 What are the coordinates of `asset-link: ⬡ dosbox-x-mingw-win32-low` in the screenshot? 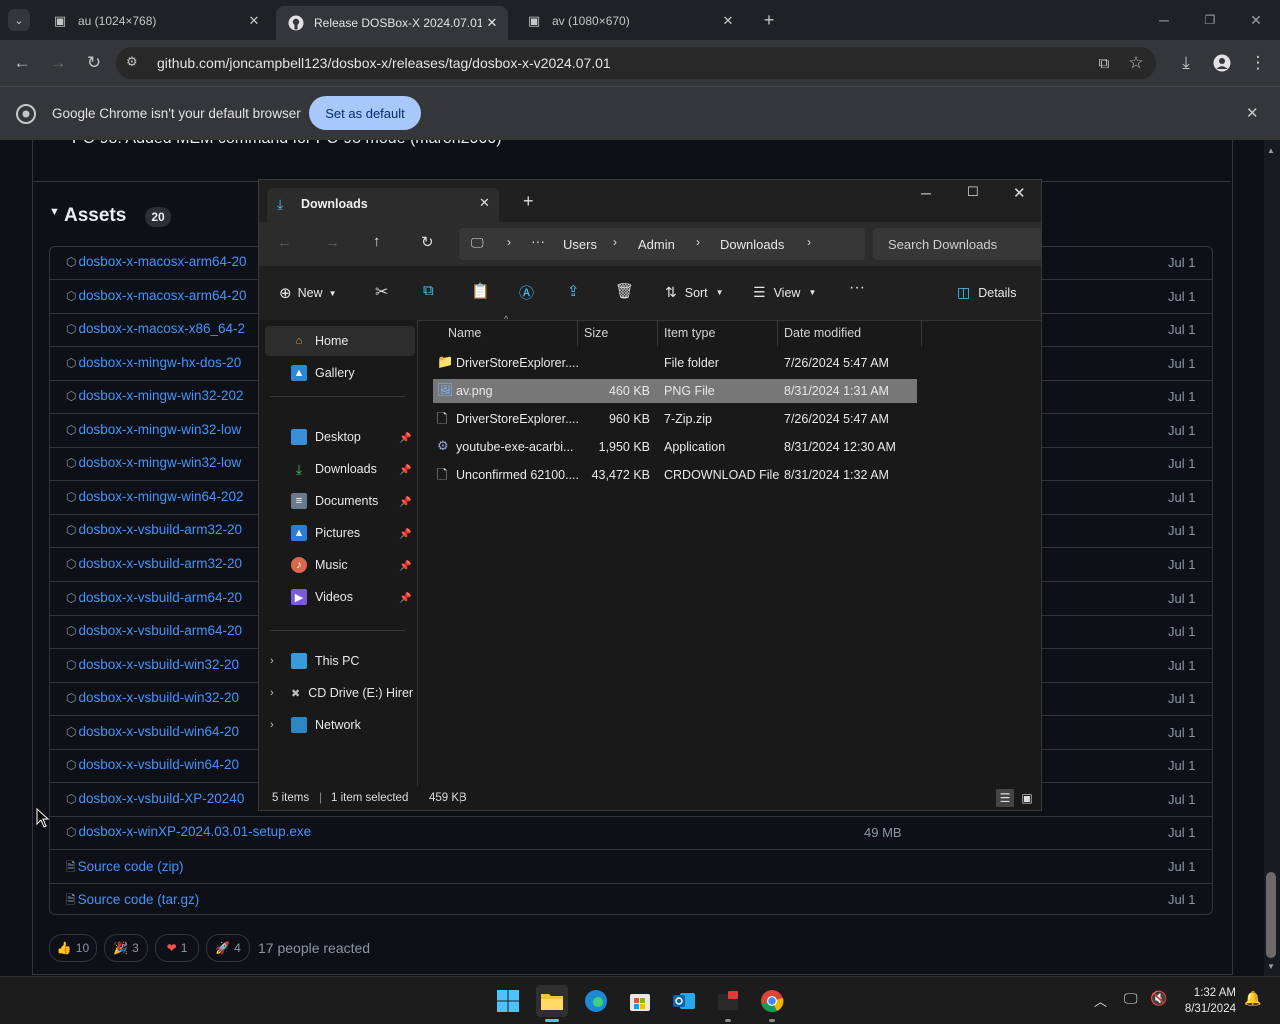 It's located at (153, 462).